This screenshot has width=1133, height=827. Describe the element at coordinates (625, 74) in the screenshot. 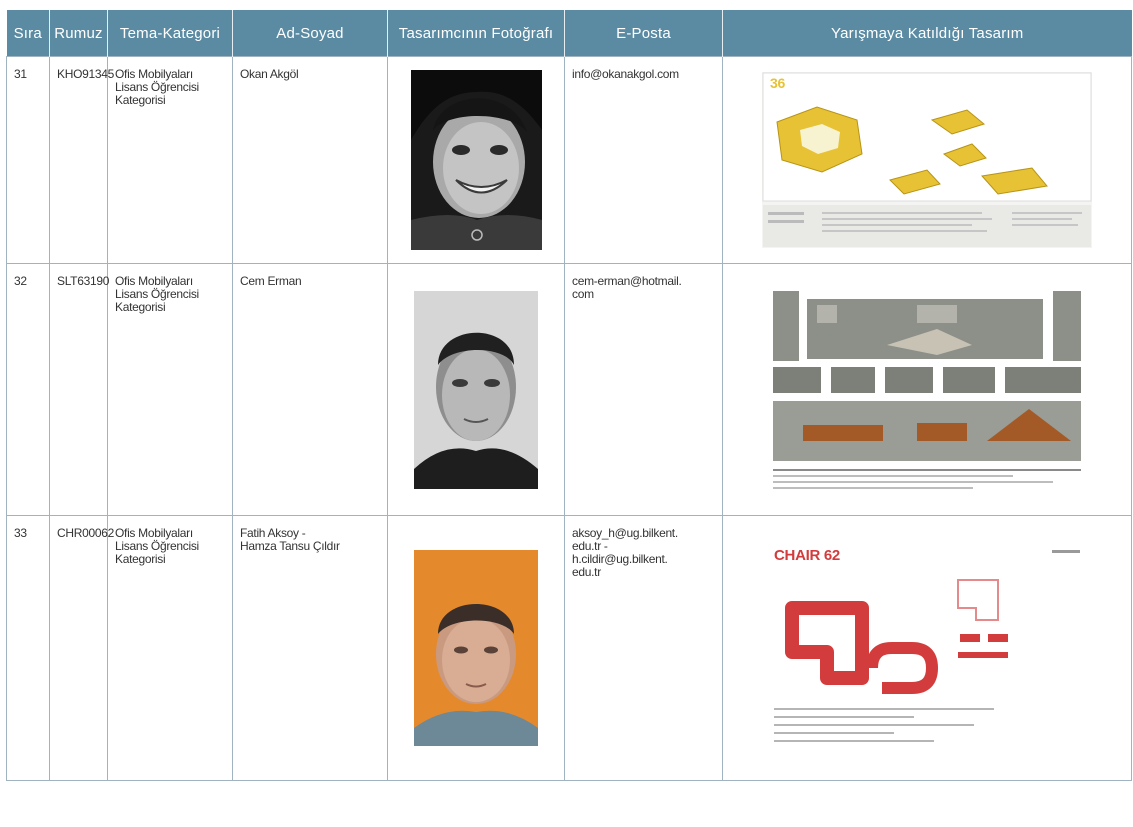

I see `email-line: info@okanakgol.com` at that location.